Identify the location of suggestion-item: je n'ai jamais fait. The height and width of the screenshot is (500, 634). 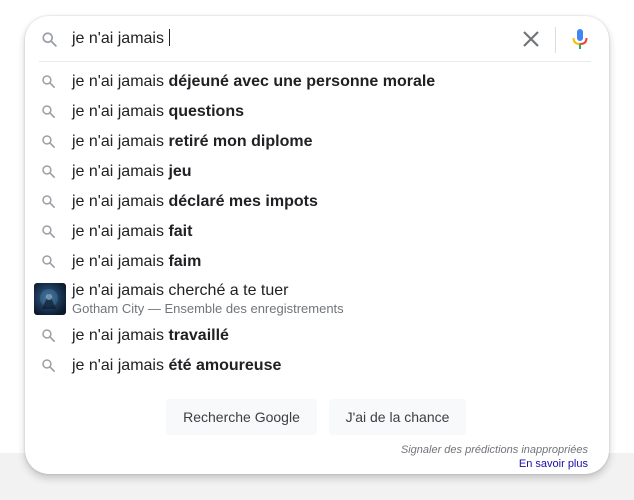
(317, 231).